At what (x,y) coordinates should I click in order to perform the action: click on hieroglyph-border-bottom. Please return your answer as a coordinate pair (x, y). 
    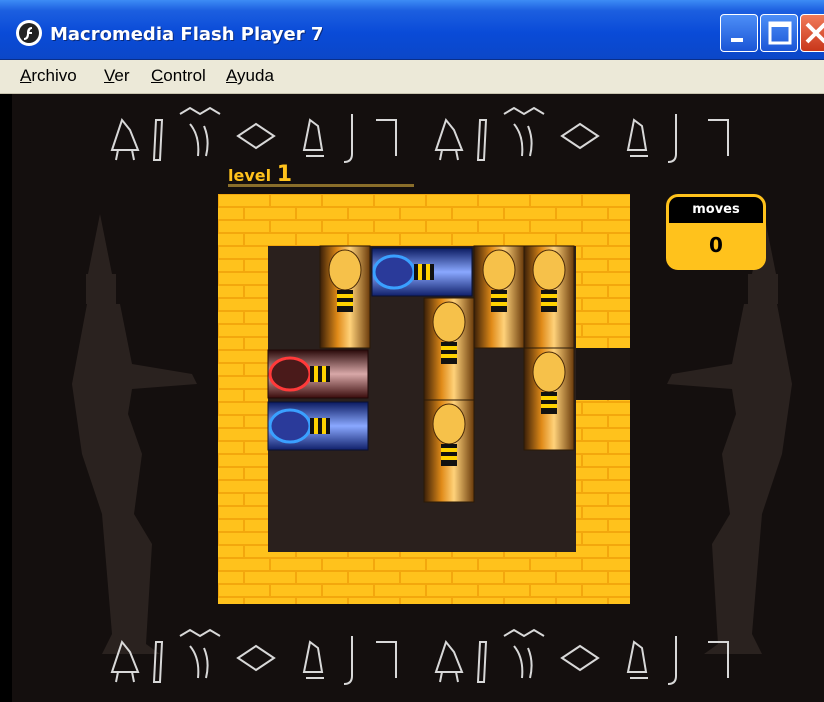
    Looking at the image, I should click on (419, 656).